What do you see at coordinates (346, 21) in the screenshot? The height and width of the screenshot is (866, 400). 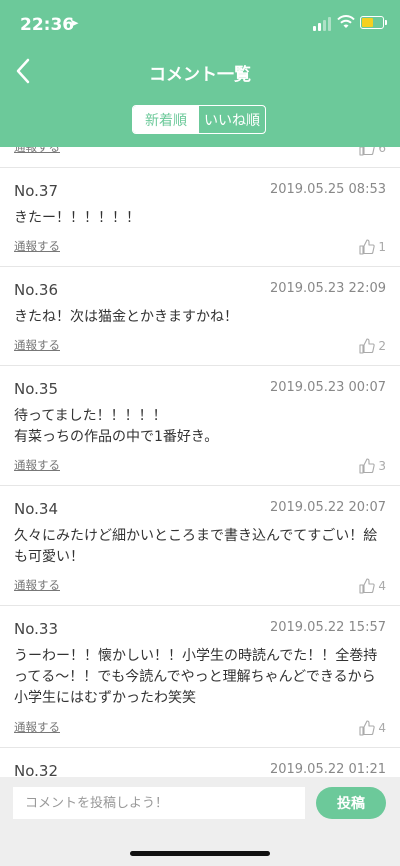 I see `wifi-icon` at bounding box center [346, 21].